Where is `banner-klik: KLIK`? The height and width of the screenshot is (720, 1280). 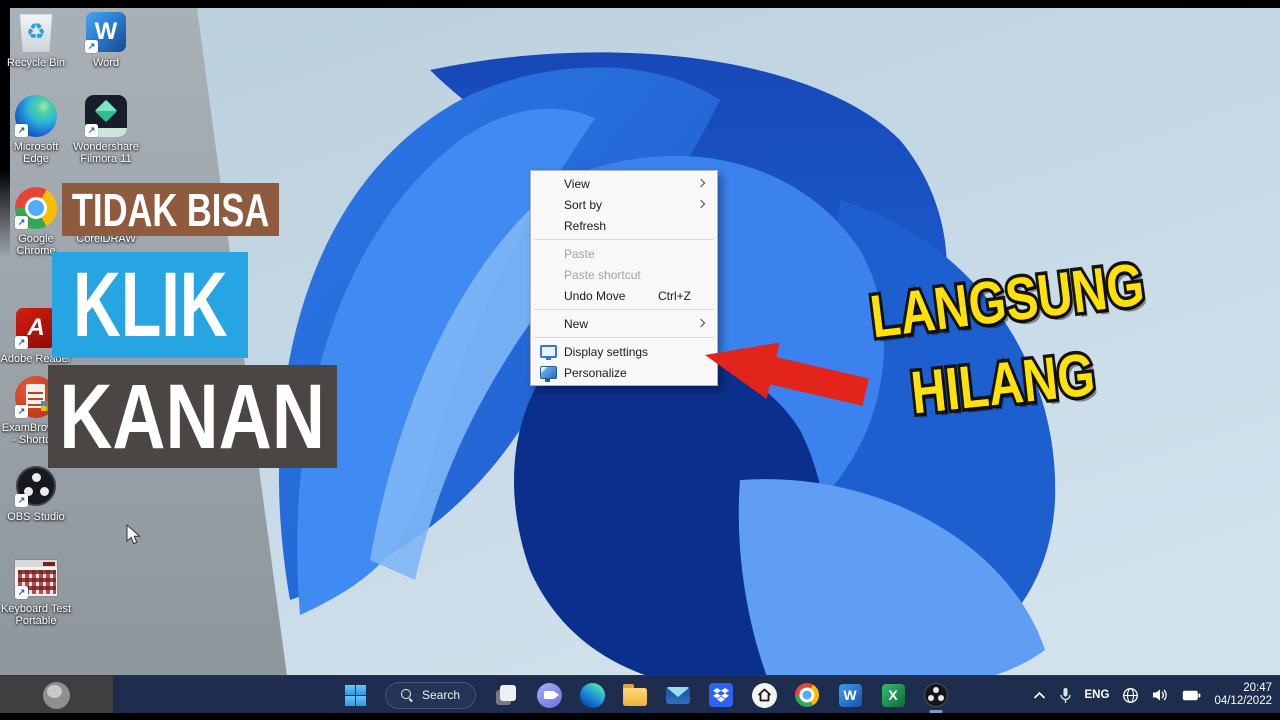
banner-klik: KLIK is located at coordinates (150, 305).